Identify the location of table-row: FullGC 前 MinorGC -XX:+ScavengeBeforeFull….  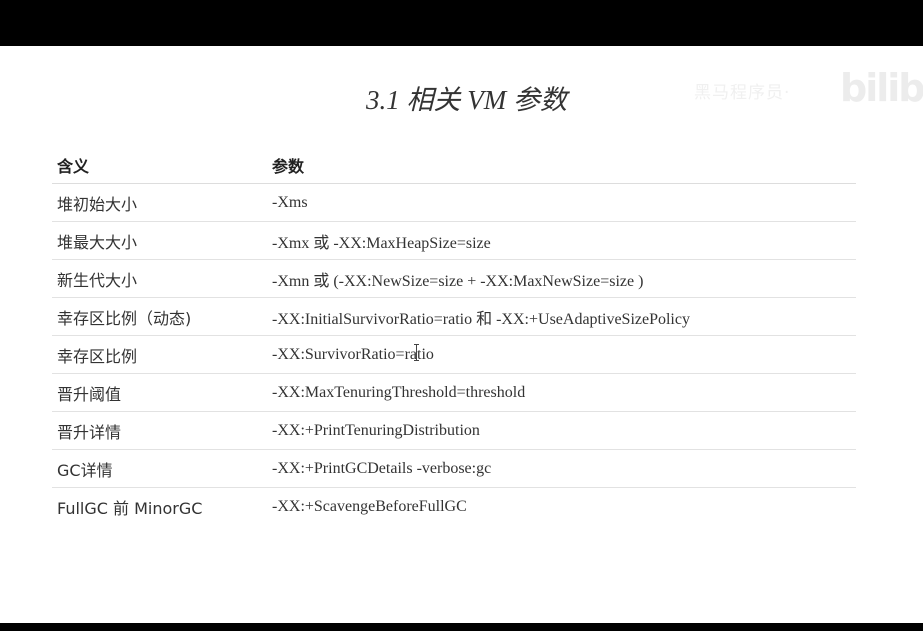
(454, 507).